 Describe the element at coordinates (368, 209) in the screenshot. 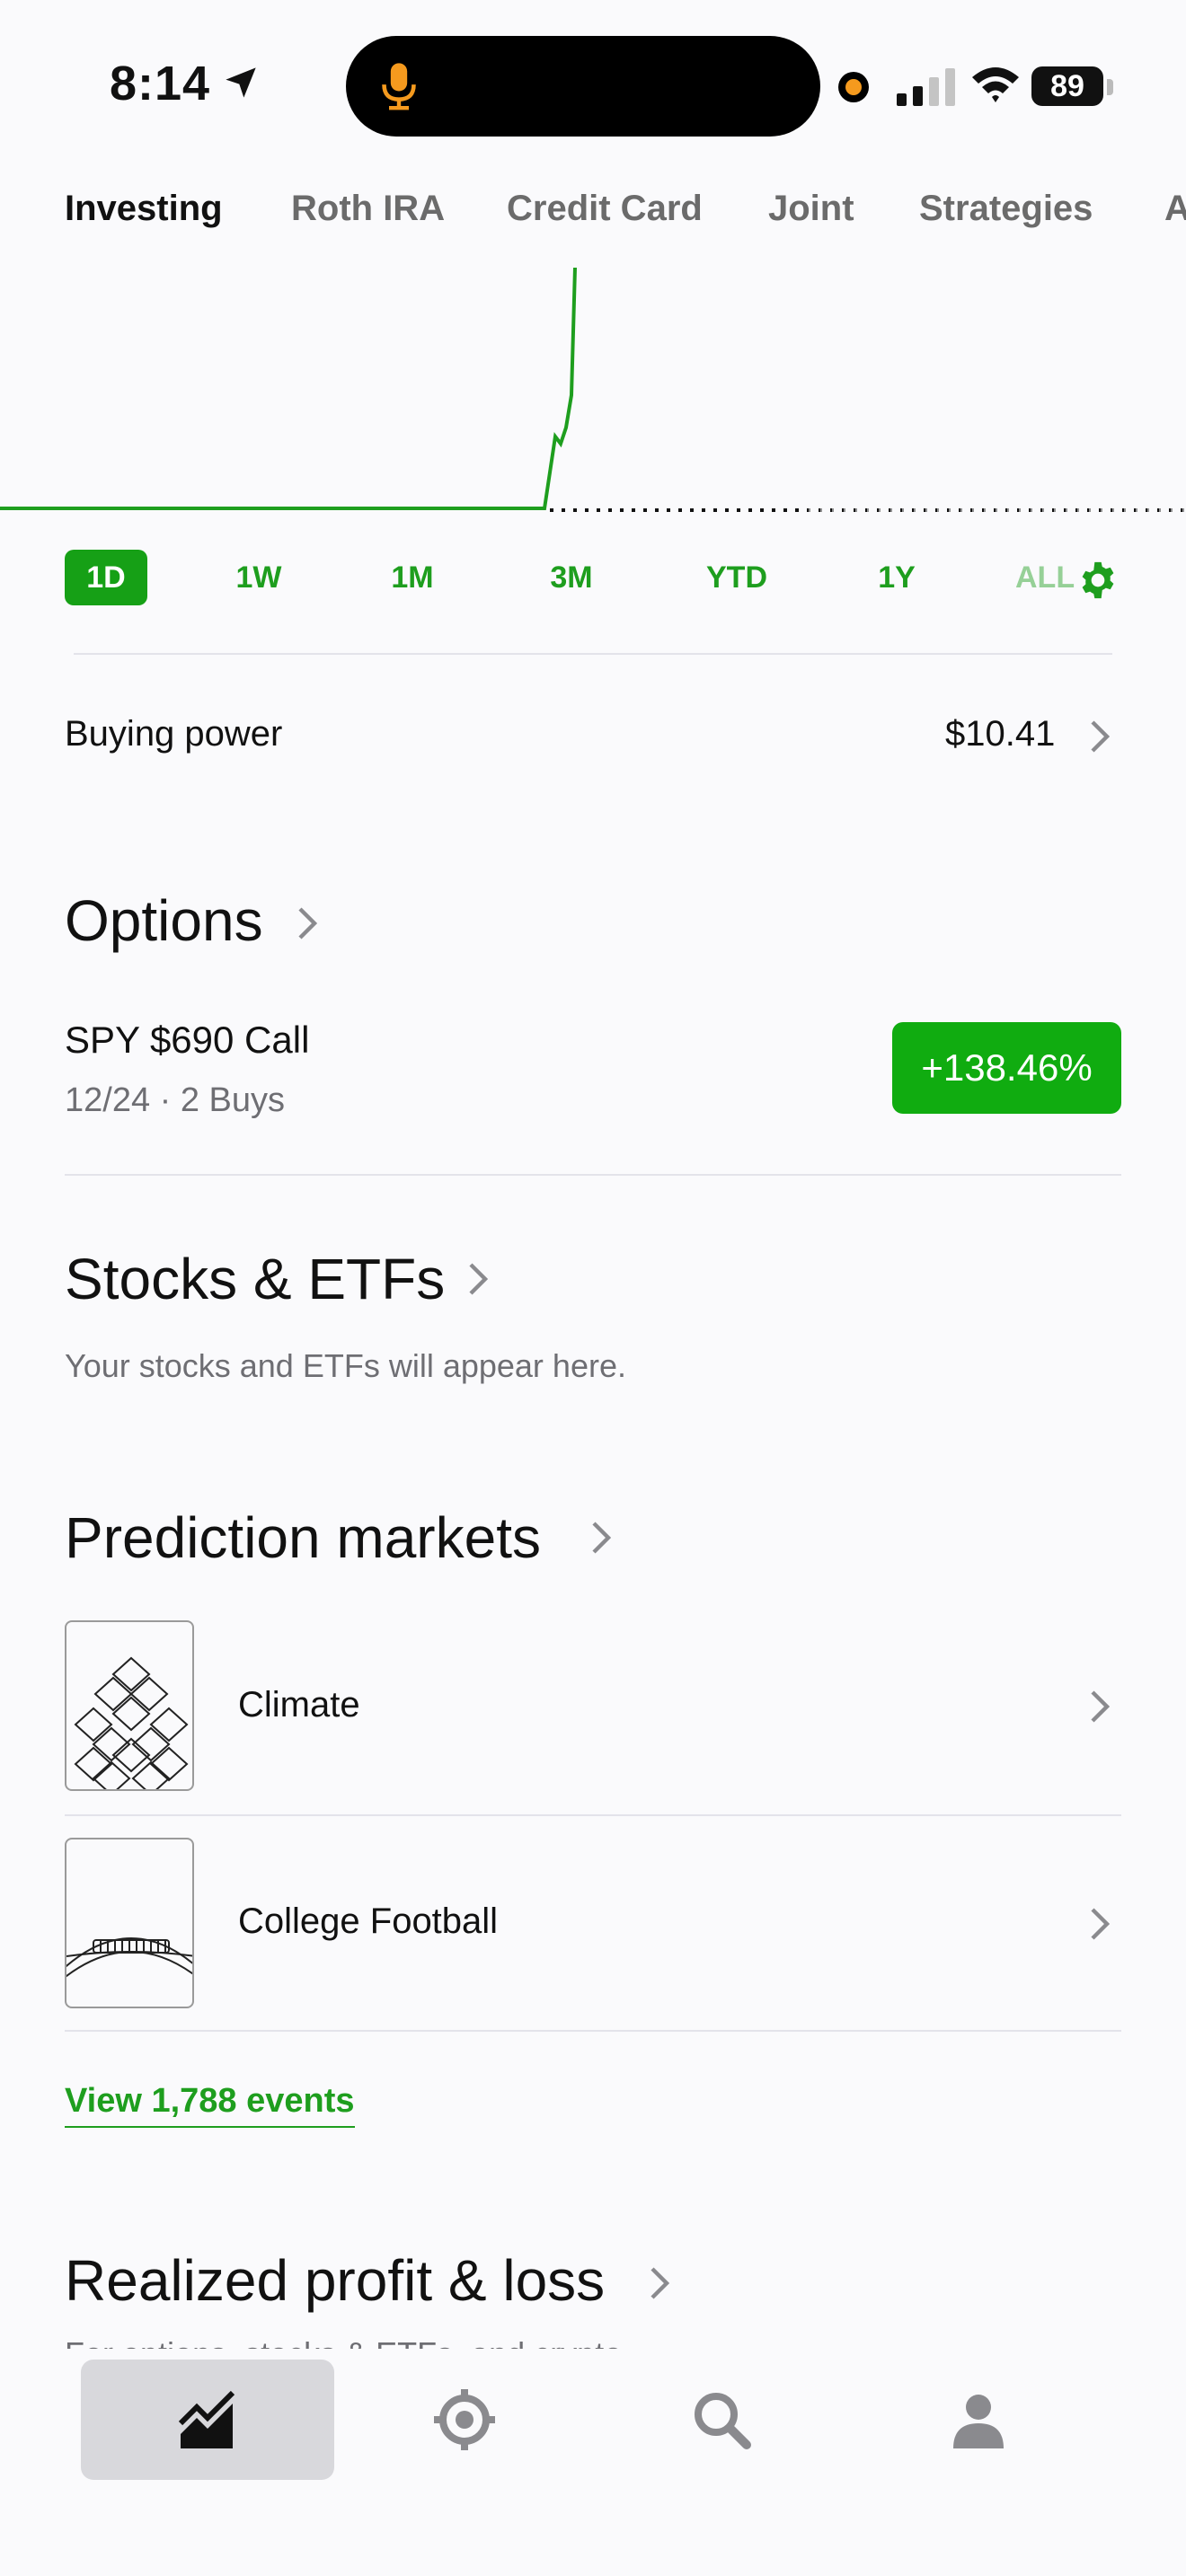

I see `tab-roth-ira: Roth IRA` at that location.